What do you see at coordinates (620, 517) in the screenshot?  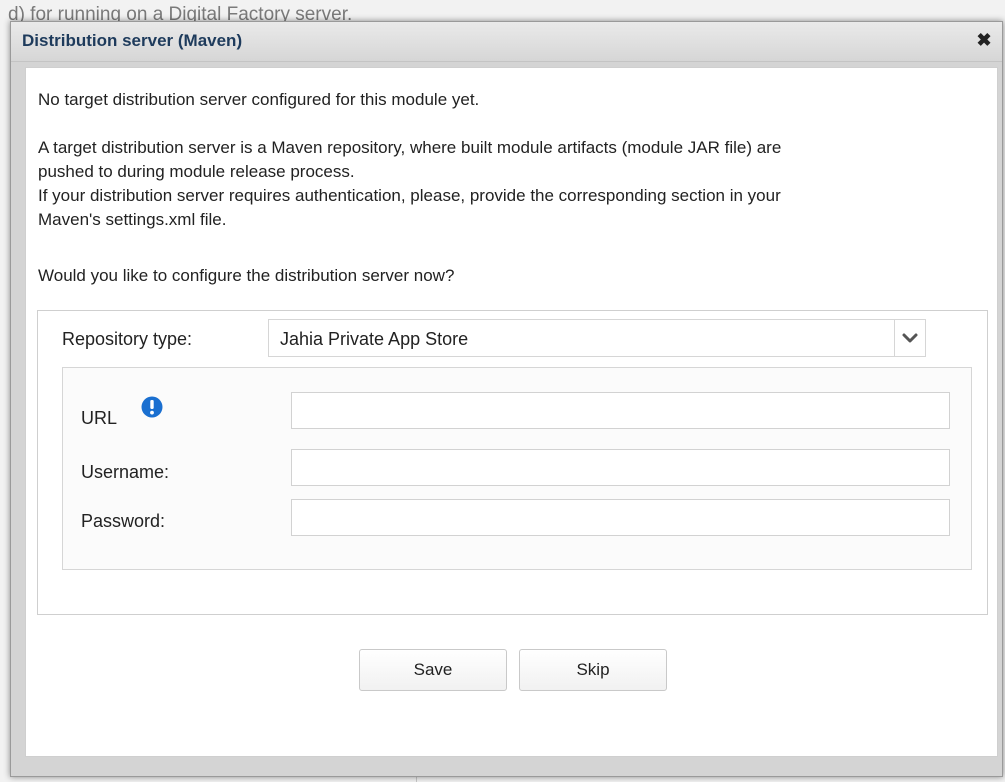 I see `password-input` at bounding box center [620, 517].